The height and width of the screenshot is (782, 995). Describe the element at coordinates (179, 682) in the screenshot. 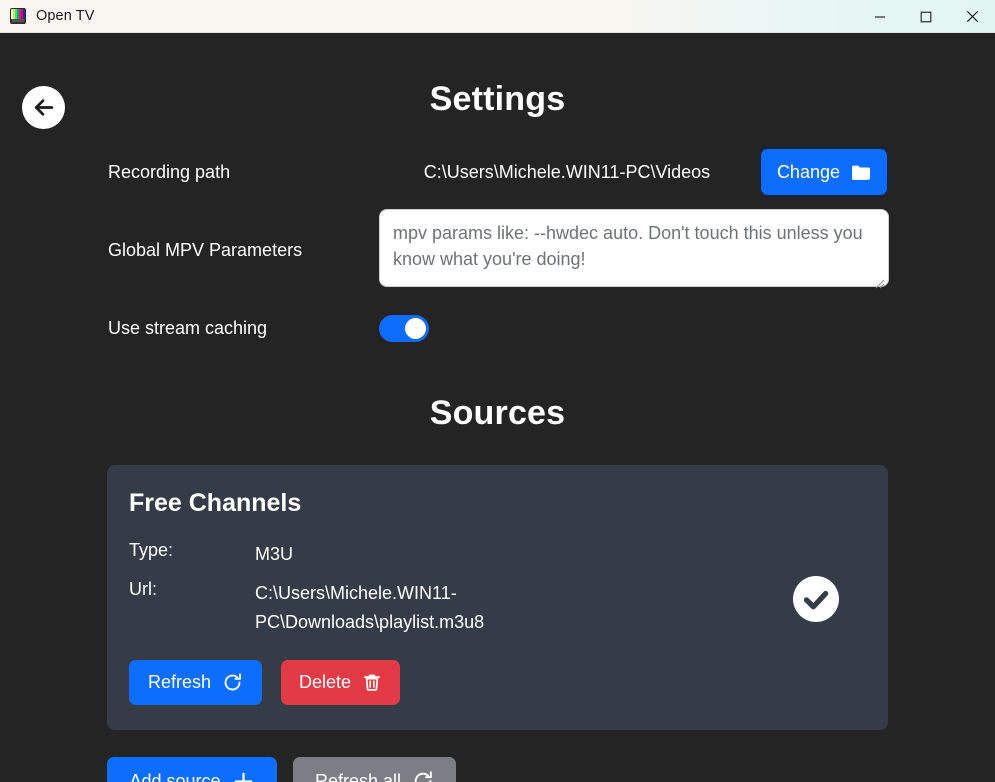

I see `refresh-source-label: Refresh` at that location.